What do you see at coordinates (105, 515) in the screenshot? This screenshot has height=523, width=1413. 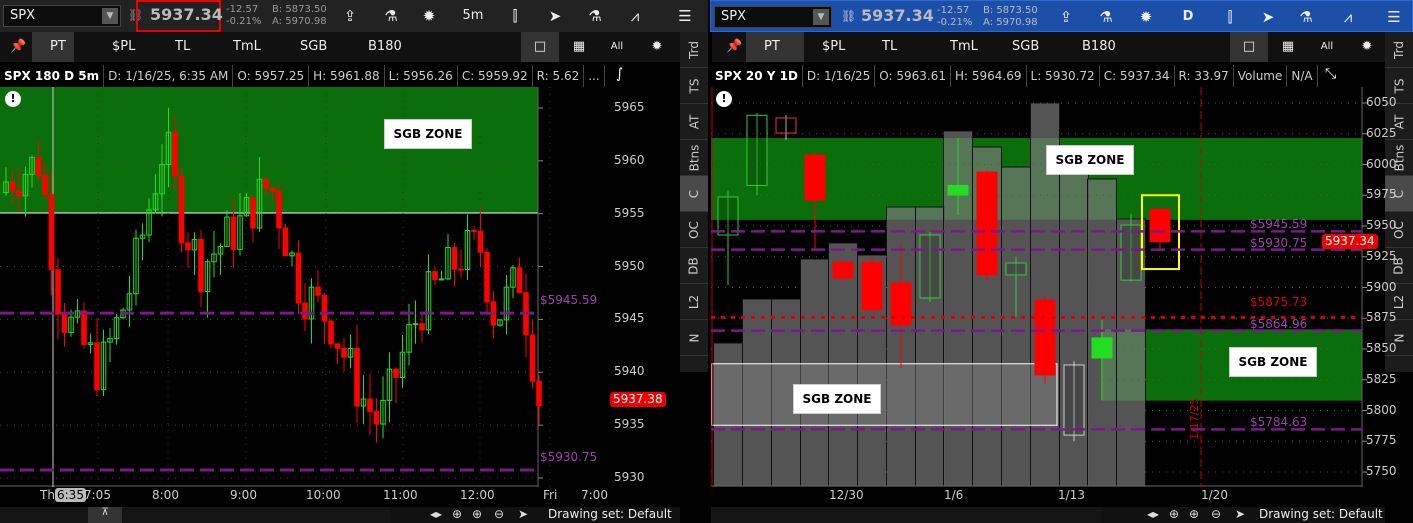 I see `scroll-thumb: ⊼` at bounding box center [105, 515].